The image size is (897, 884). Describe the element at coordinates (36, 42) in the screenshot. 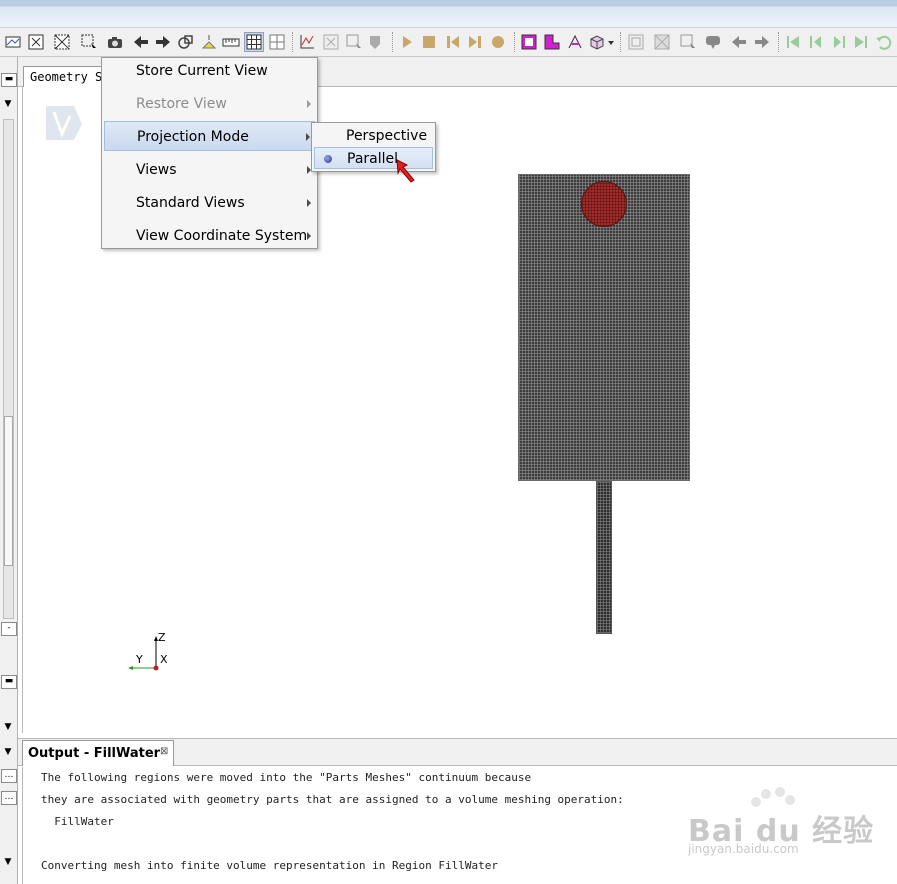

I see `fit-view-icon` at that location.